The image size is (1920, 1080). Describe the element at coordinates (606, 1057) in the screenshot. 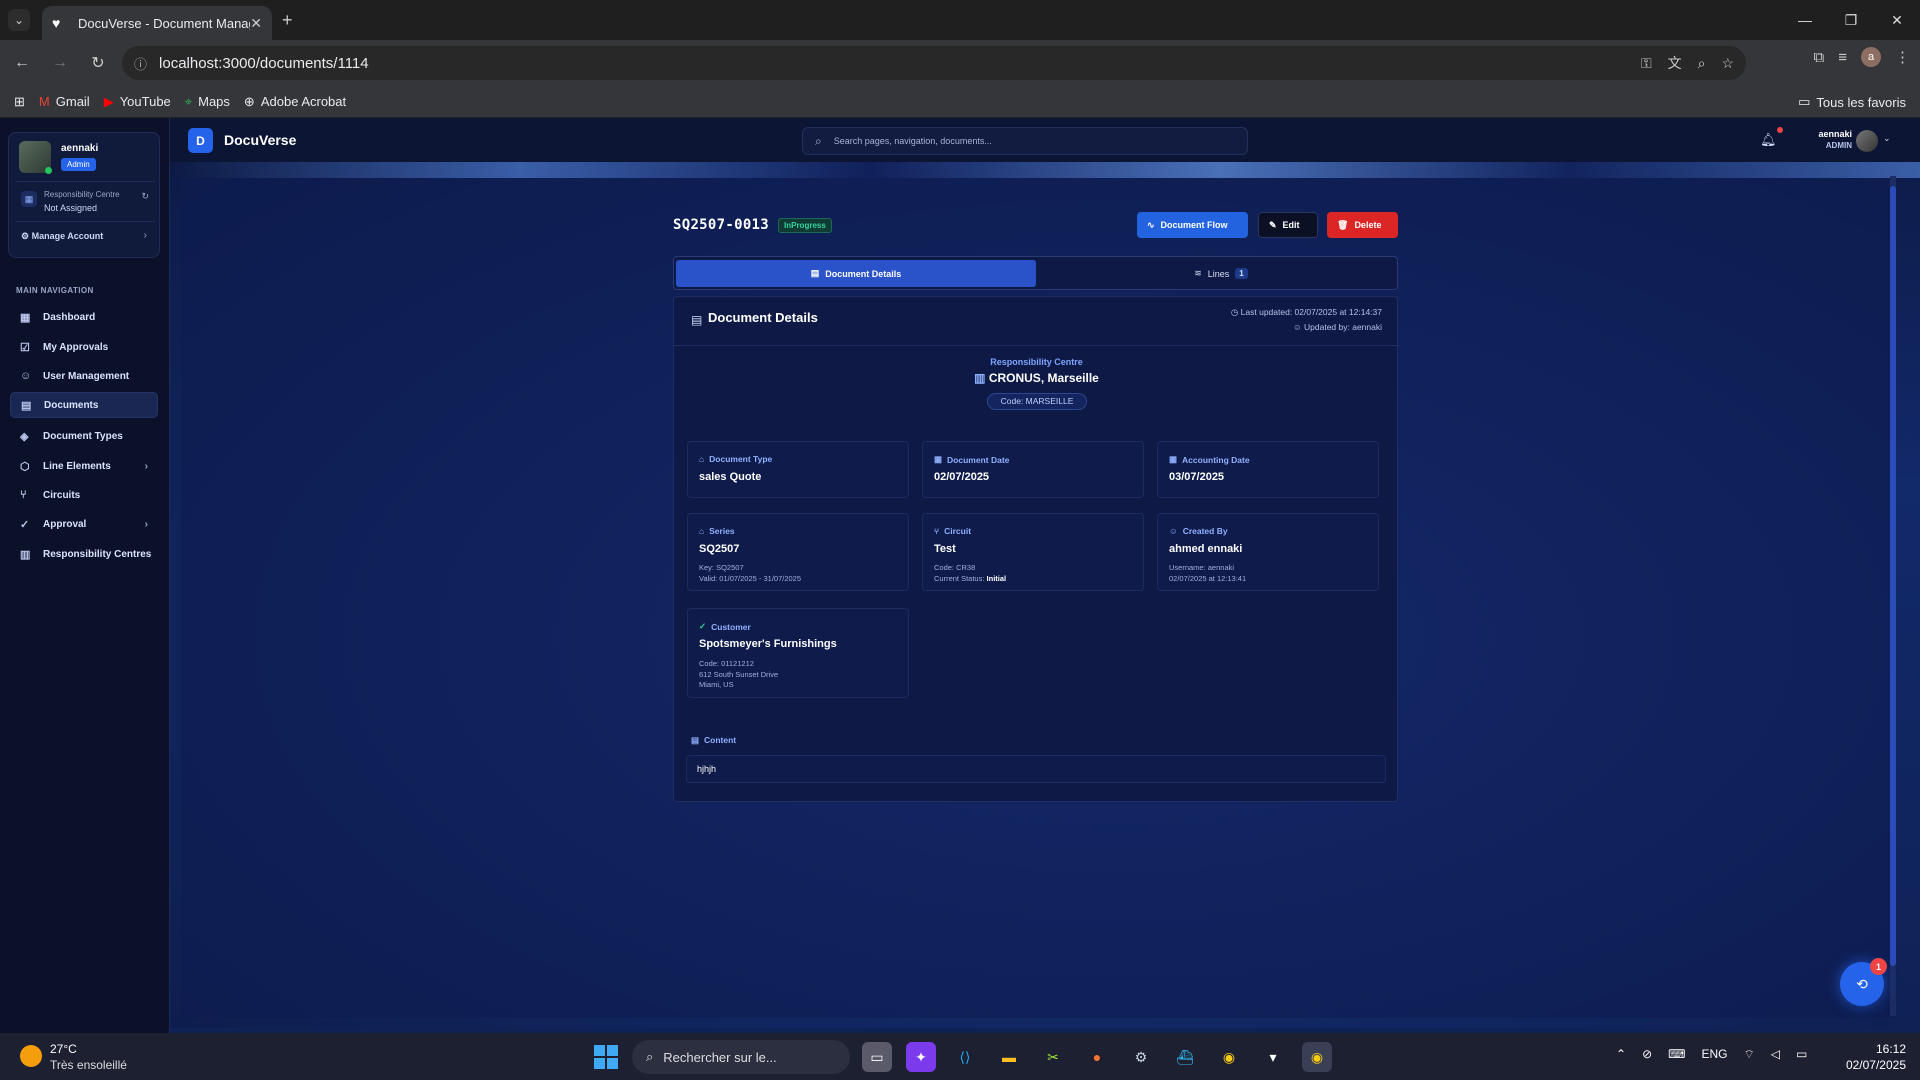

I see `start-button` at that location.